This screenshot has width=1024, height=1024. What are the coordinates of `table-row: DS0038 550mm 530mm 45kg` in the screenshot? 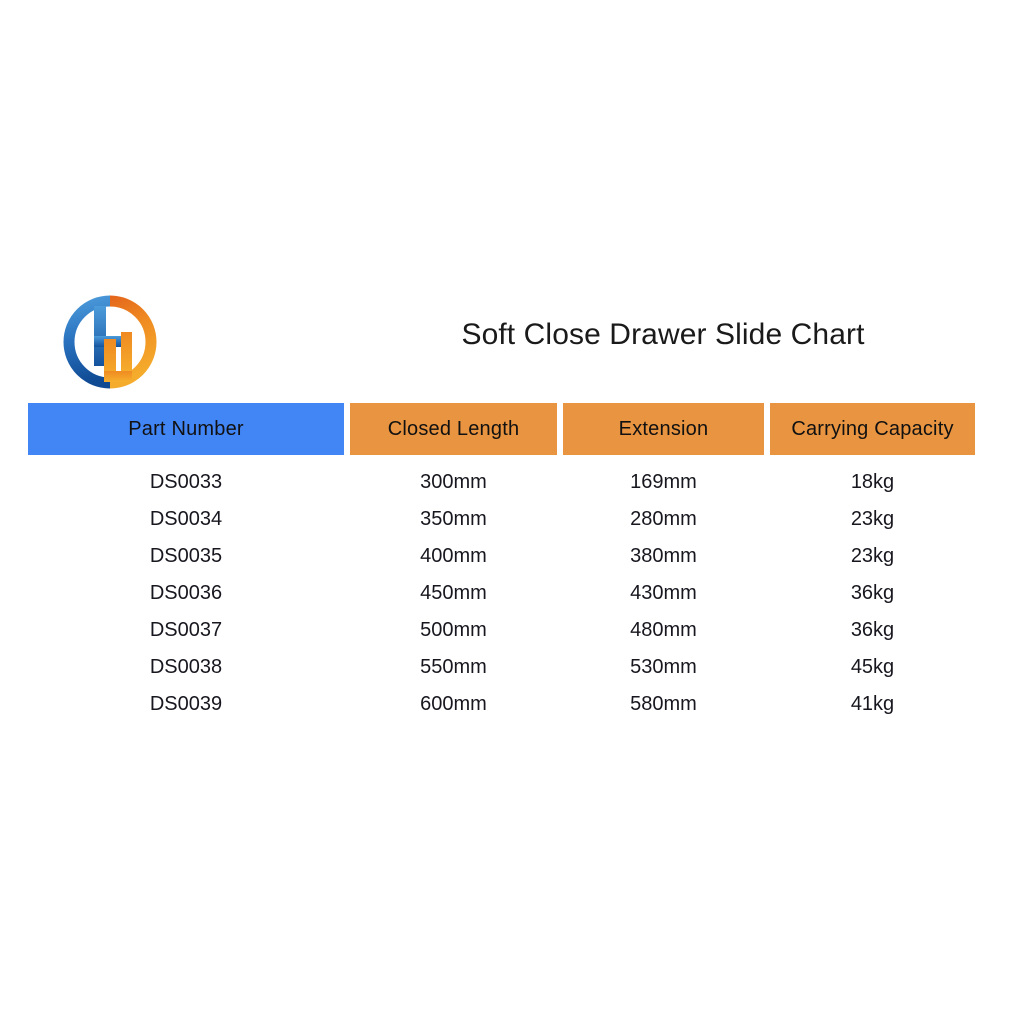 It's located at (501, 667).